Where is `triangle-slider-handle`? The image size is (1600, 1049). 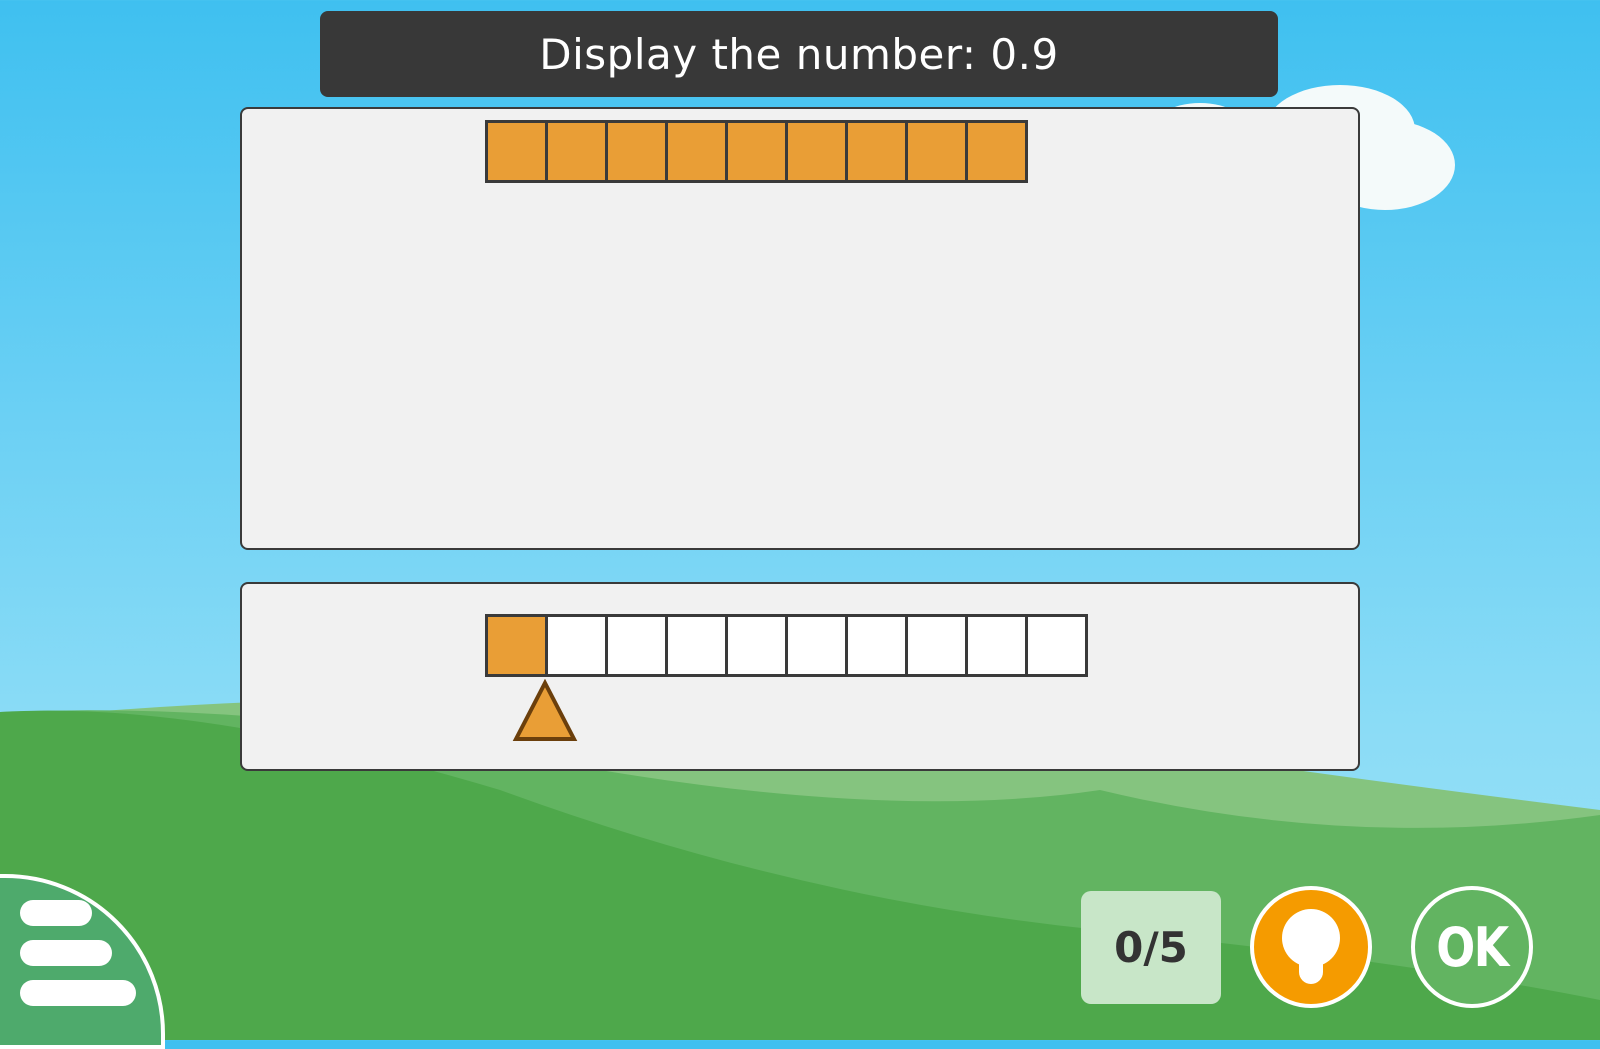
triangle-slider-handle is located at coordinates (545, 711).